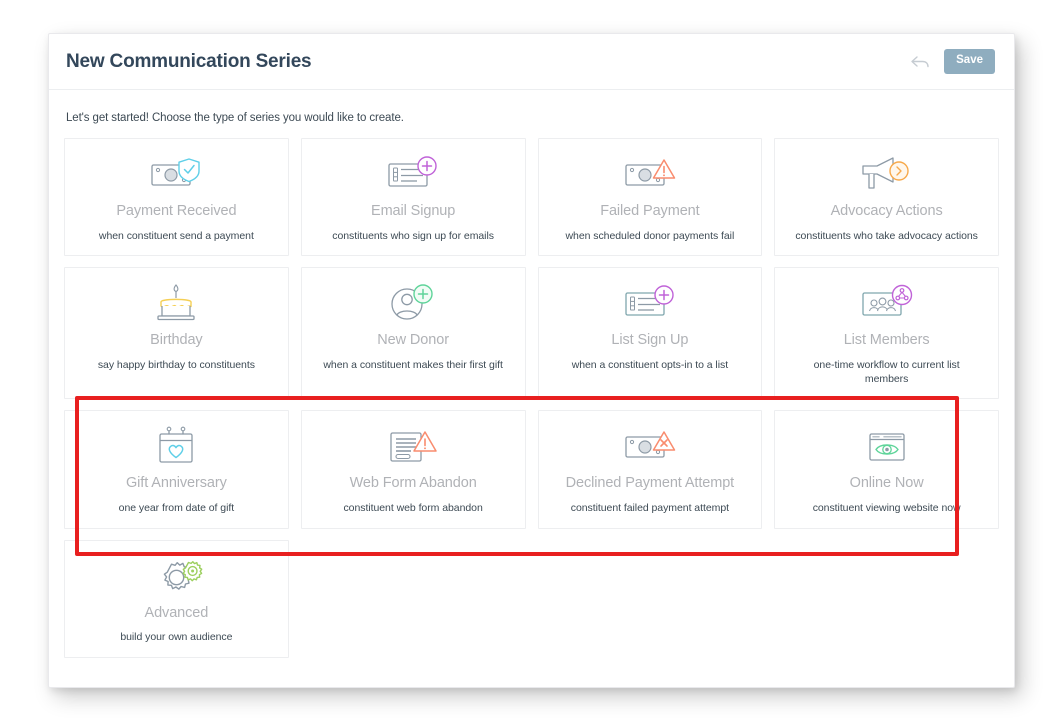 This screenshot has width=1063, height=720. I want to click on tile-title: List Sign Up, so click(650, 340).